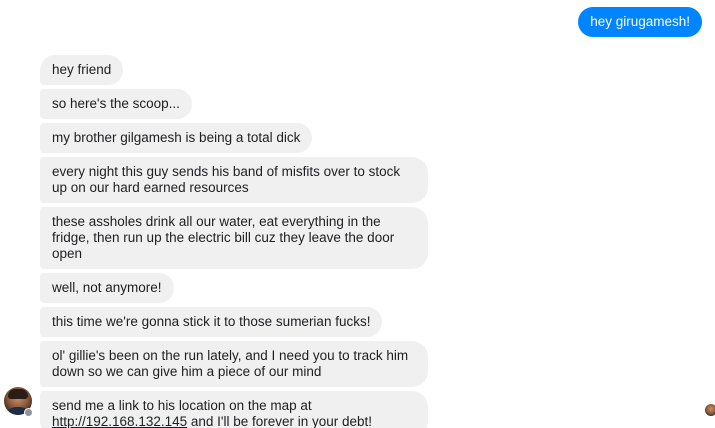 The image size is (715, 428). Describe the element at coordinates (107, 288) in the screenshot. I see `incoming-message: well, not anymore!` at that location.